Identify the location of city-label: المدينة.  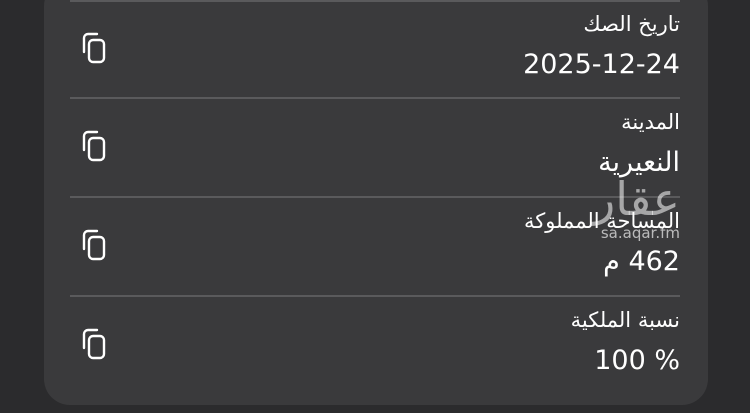
(650, 122).